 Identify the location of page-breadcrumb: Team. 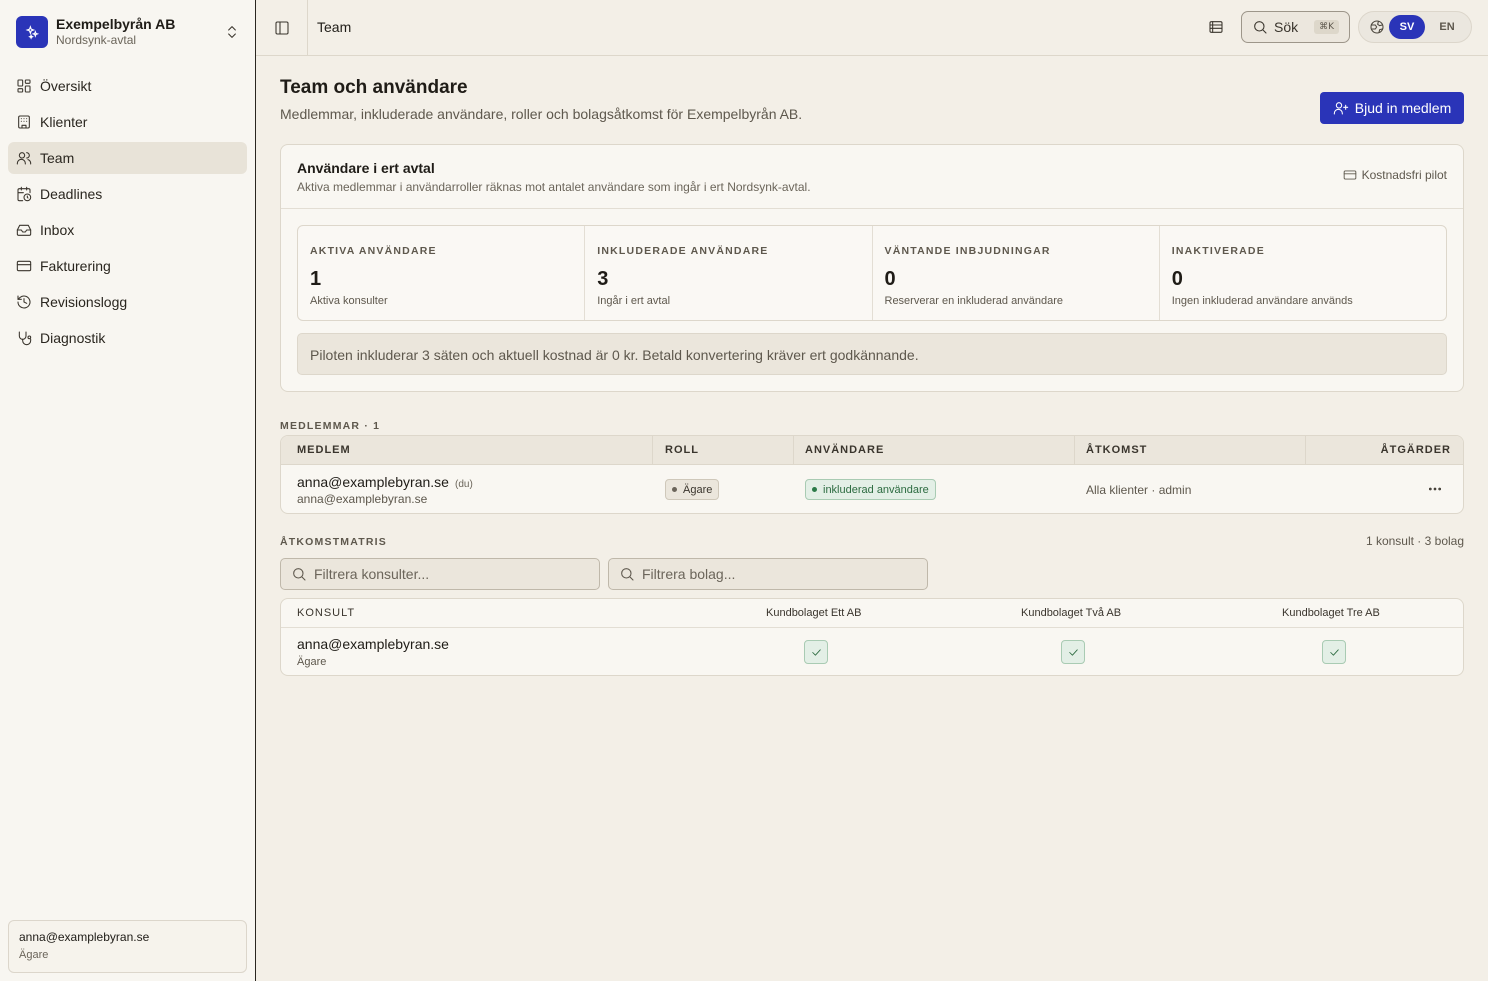
(334, 27).